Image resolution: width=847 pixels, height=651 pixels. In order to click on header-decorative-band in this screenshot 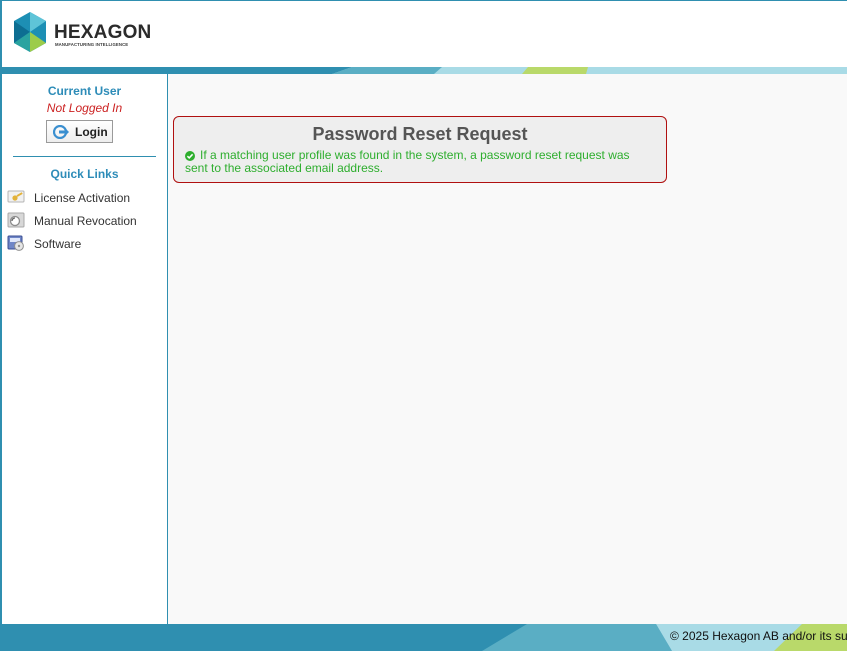, I will do `click(424, 70)`.